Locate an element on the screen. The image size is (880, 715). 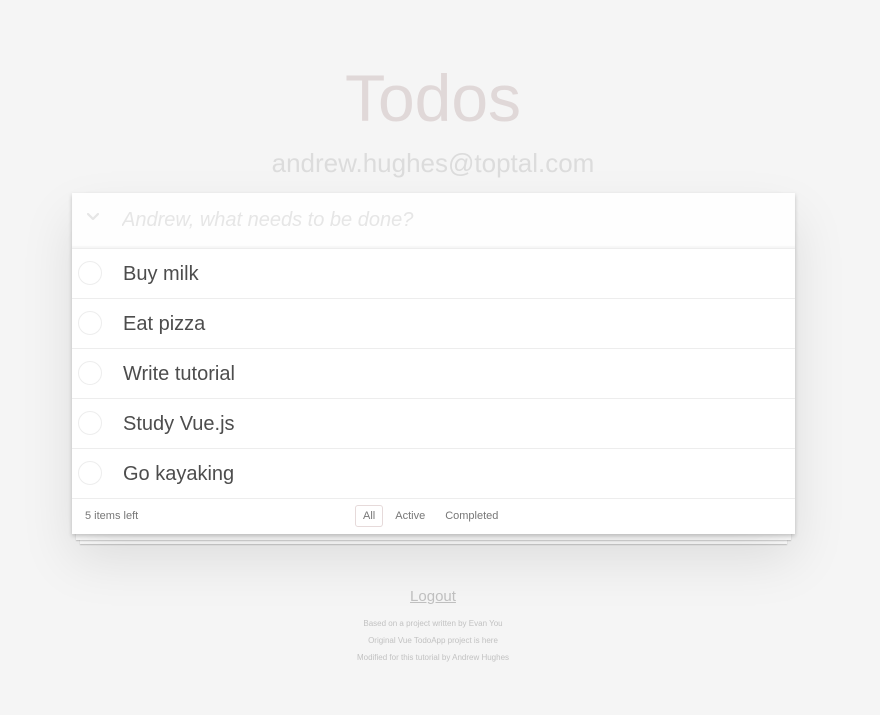
info-source-line: Original Vue TodoApp project is here is located at coordinates (433, 640).